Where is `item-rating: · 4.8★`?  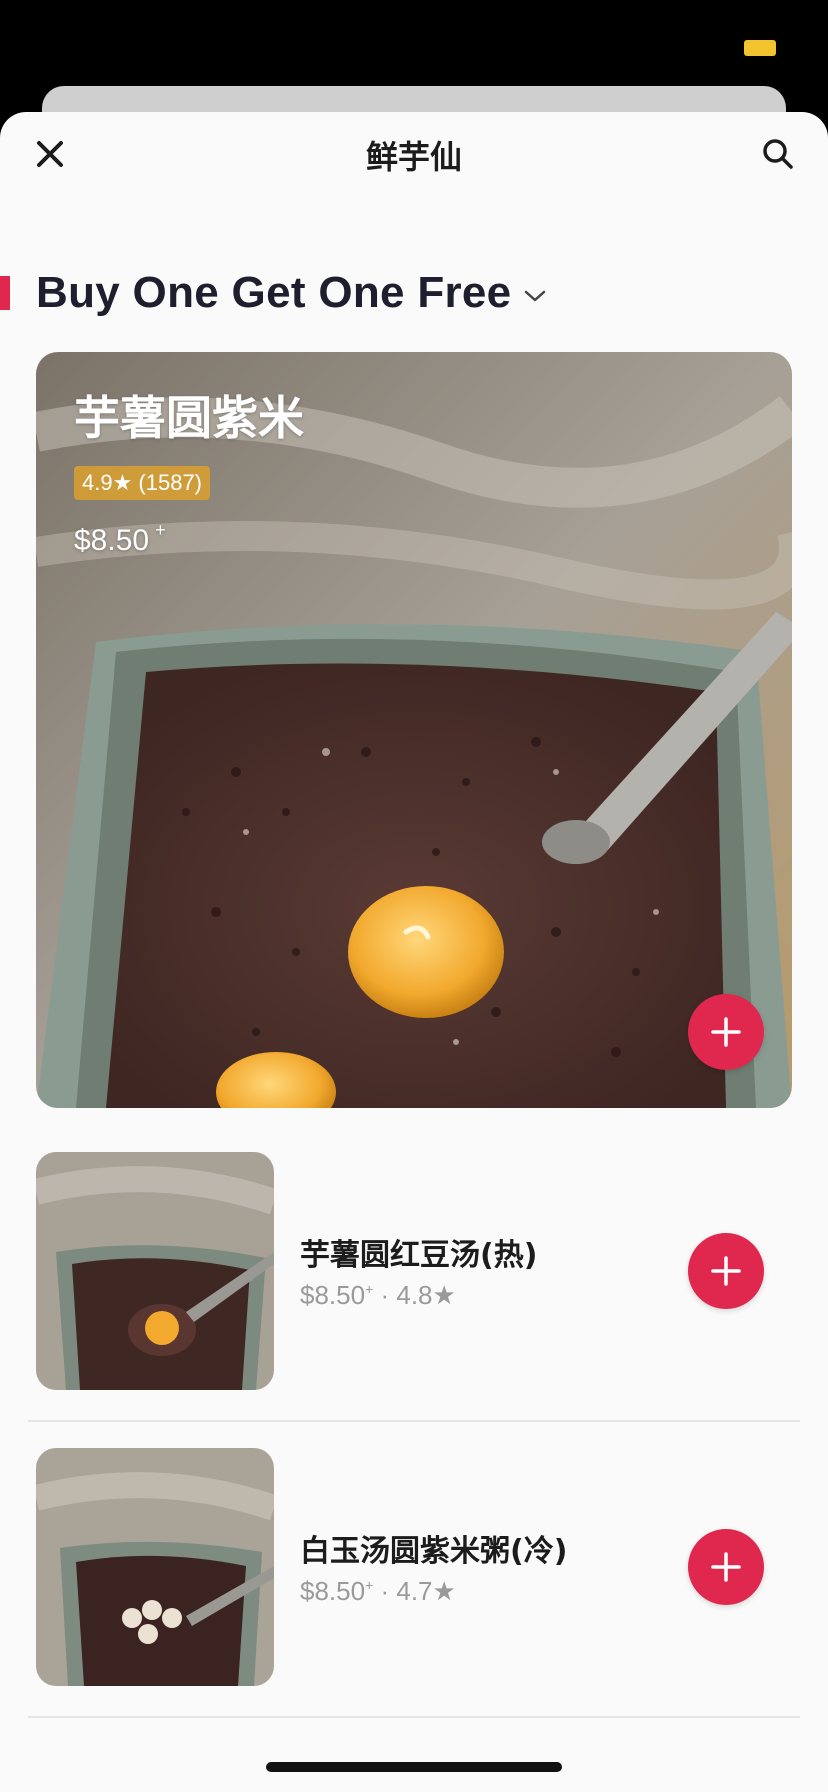
item-rating: · 4.8★ is located at coordinates (414, 1295).